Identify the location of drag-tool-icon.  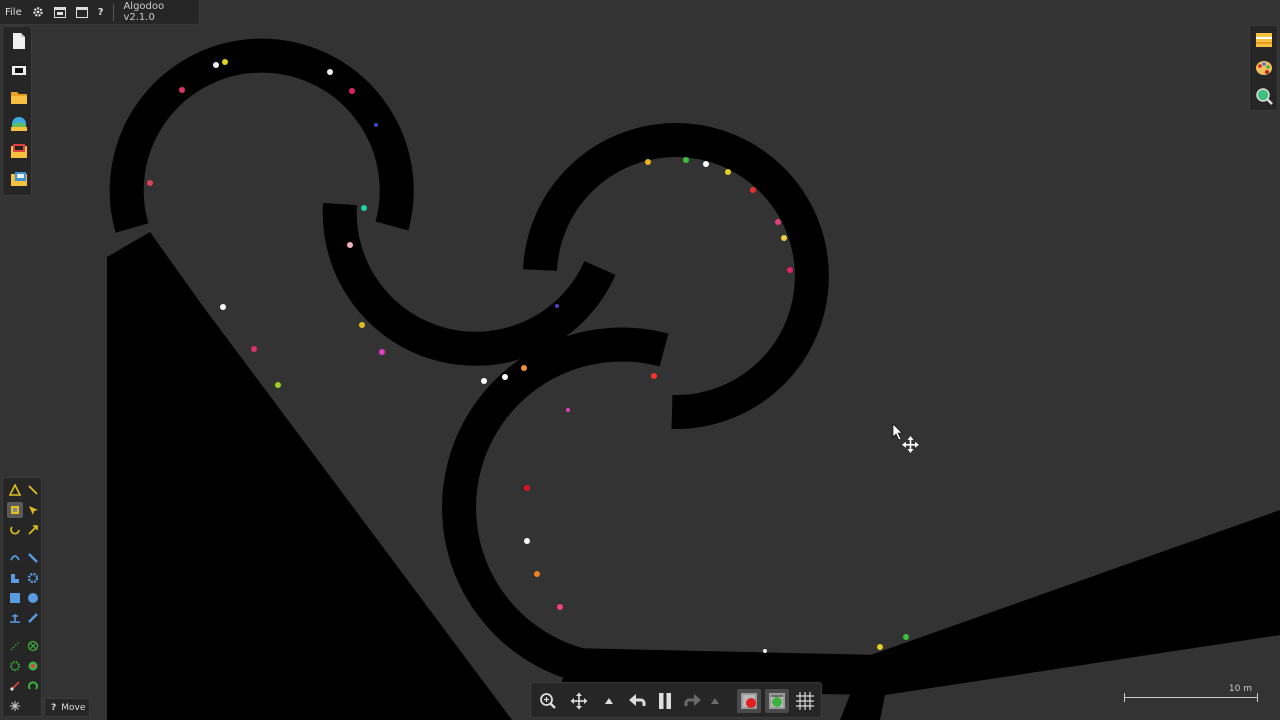
(33, 510).